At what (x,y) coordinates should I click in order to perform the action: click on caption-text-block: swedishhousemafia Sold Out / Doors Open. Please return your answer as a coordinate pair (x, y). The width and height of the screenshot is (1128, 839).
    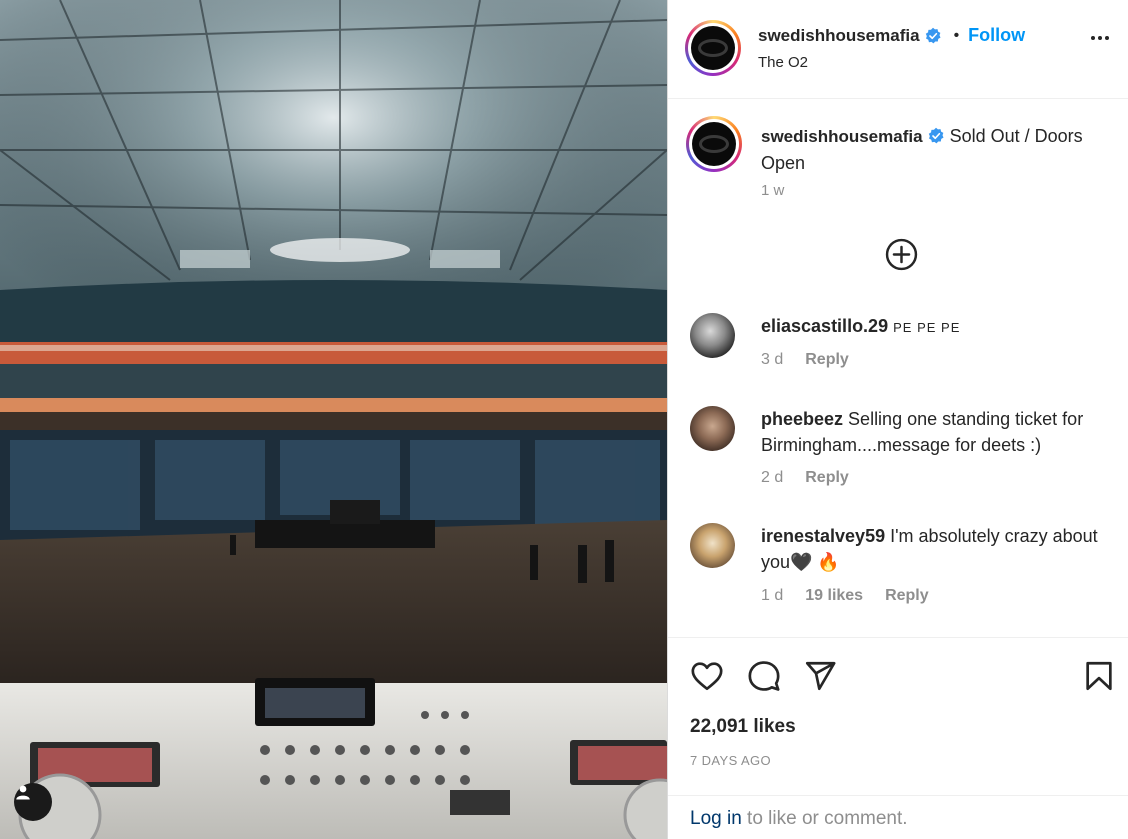
    Looking at the image, I should click on (931, 149).